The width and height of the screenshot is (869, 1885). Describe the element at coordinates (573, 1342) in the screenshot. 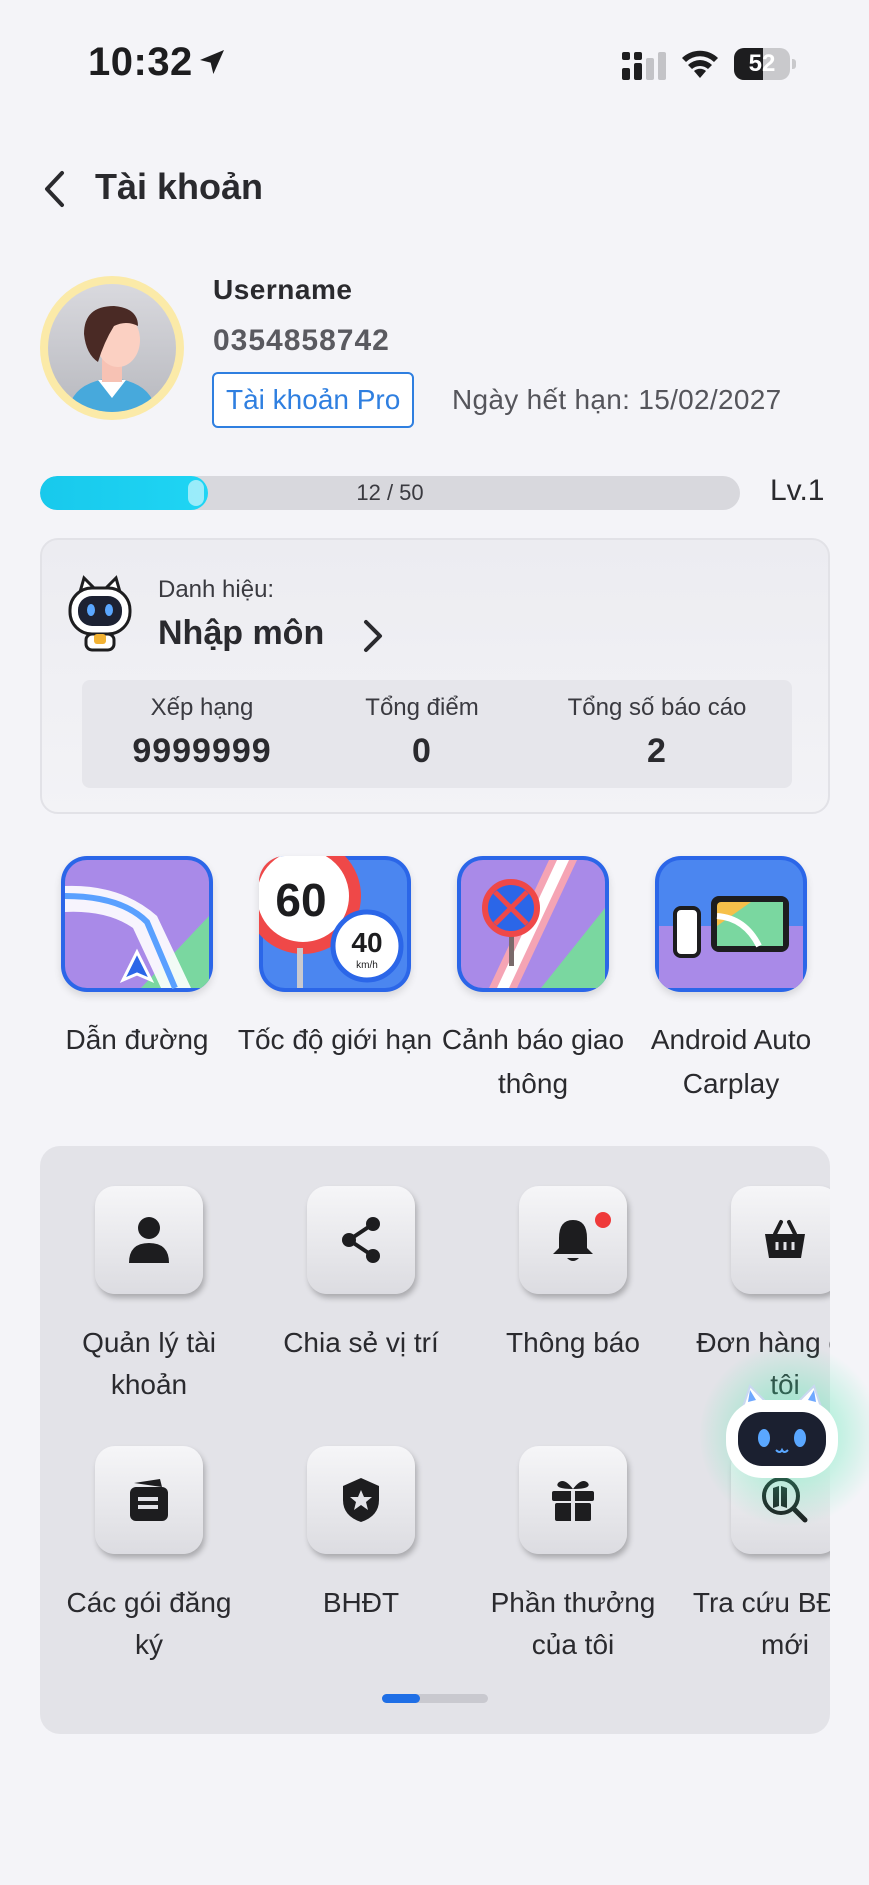

I see `menu-label: Thông báo` at that location.